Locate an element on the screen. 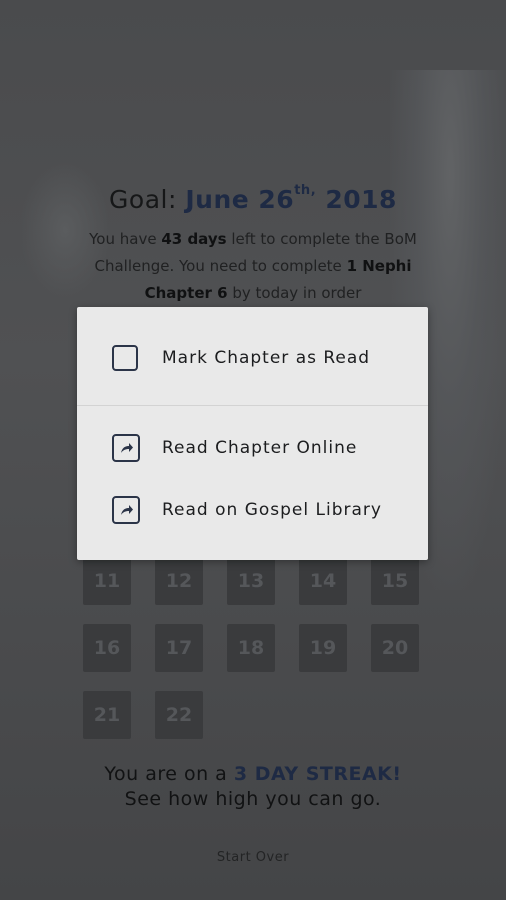  start-over-button: Start Over is located at coordinates (253, 857).